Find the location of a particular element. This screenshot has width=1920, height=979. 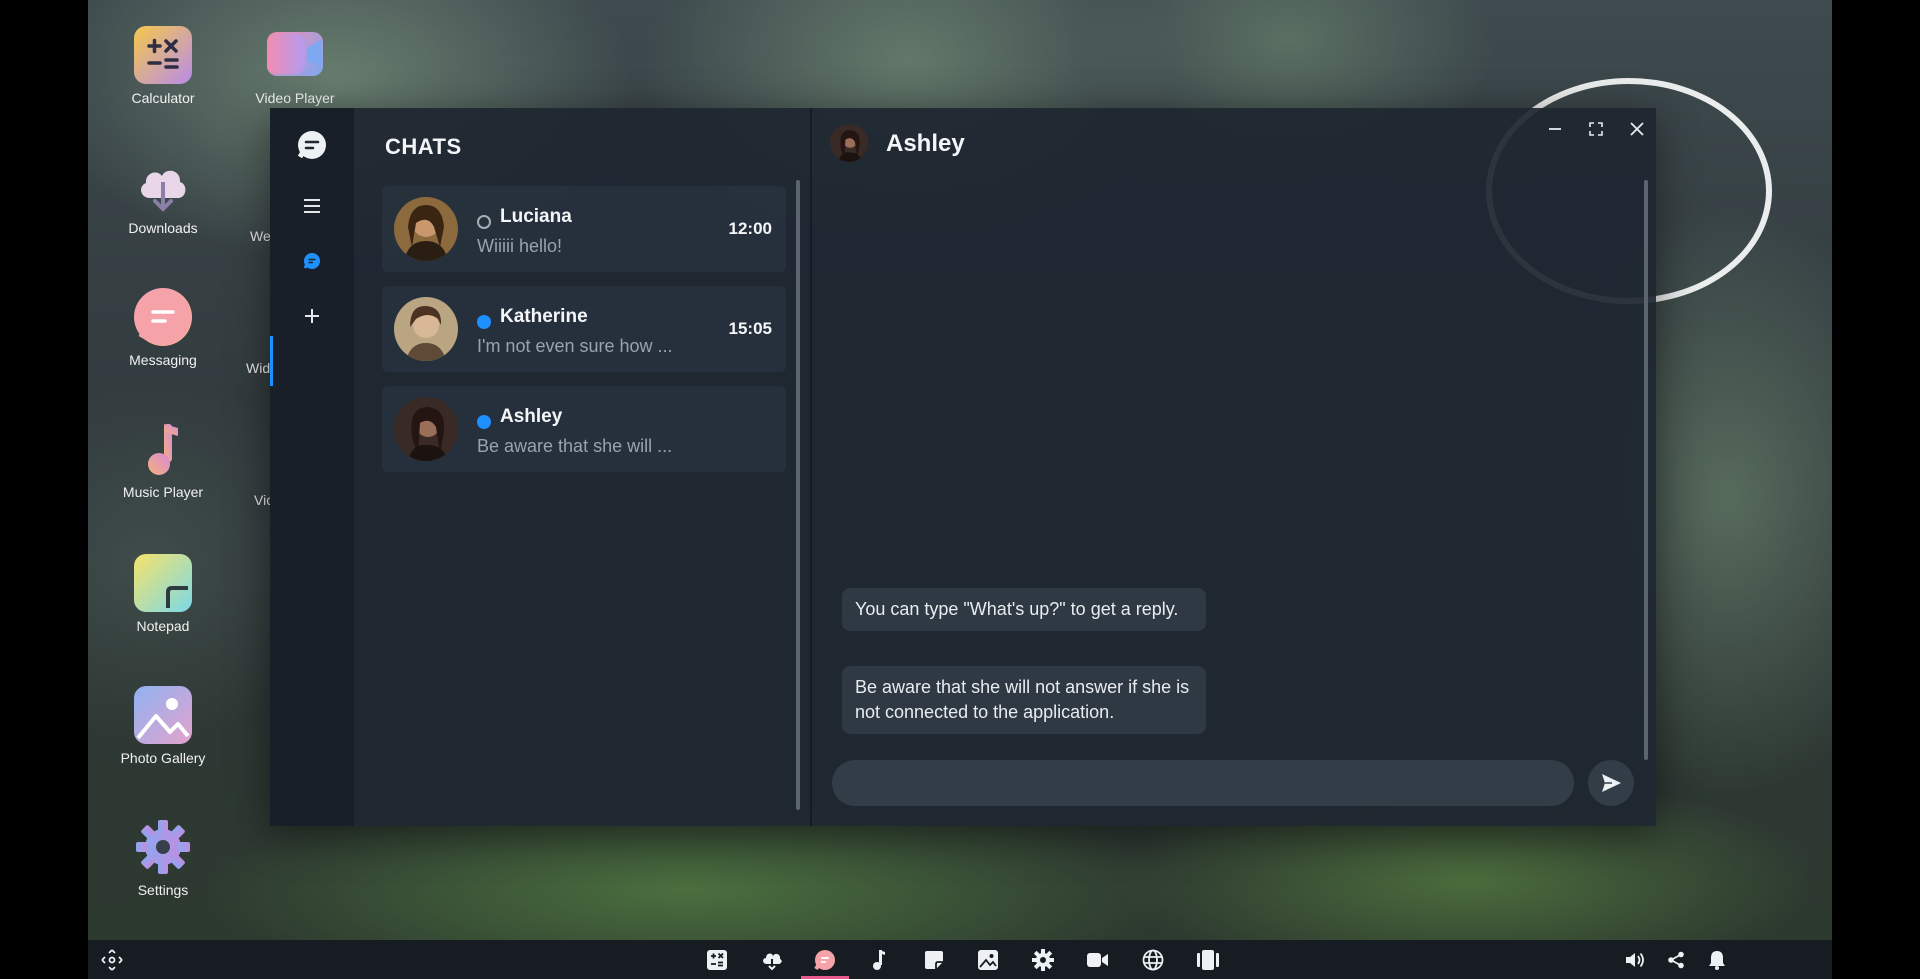

desktop-icon-downloads: Downloads is located at coordinates (163, 196).